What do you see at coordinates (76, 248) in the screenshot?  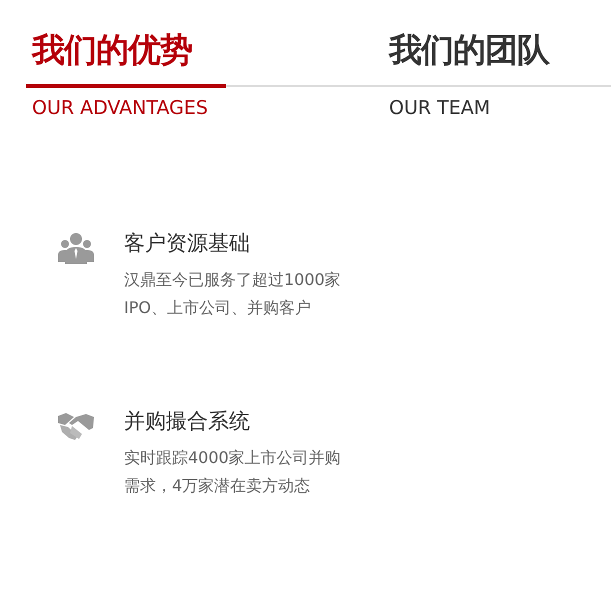 I see `people-icon` at bounding box center [76, 248].